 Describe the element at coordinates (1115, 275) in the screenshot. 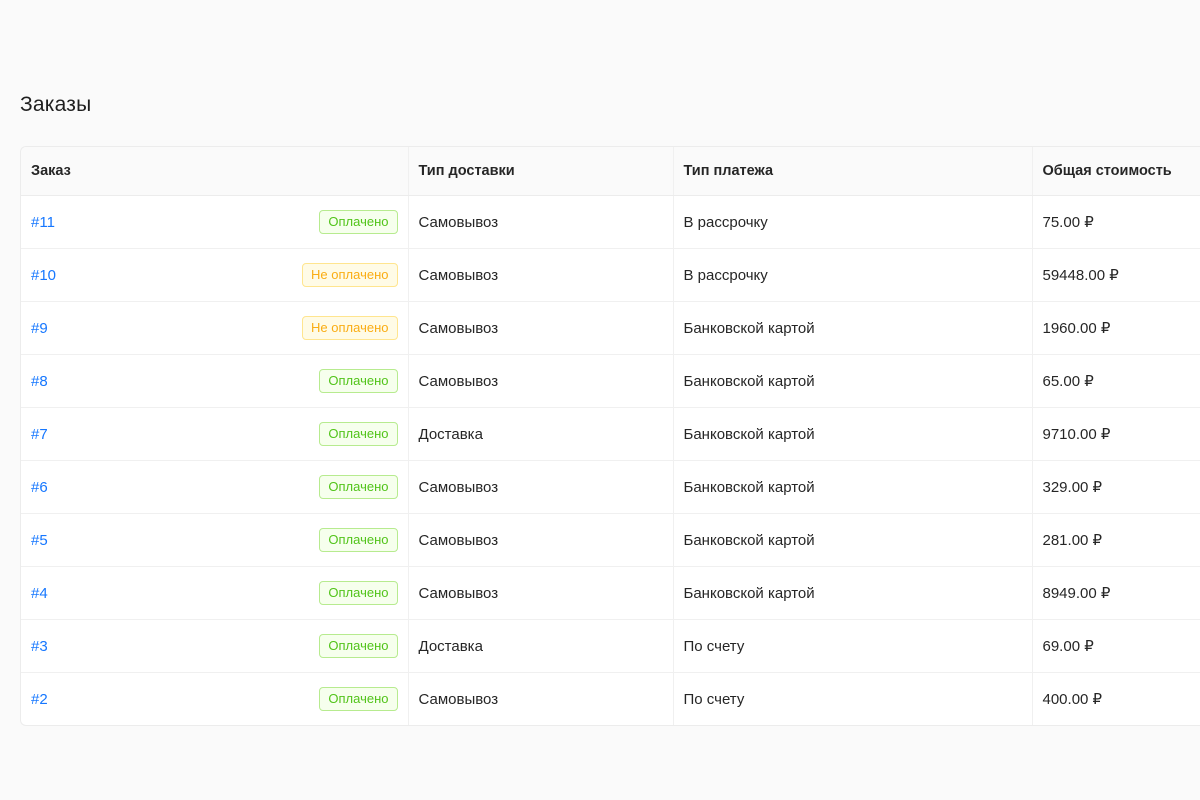

I see `total-cost-cell: 59448.00 ₽` at that location.